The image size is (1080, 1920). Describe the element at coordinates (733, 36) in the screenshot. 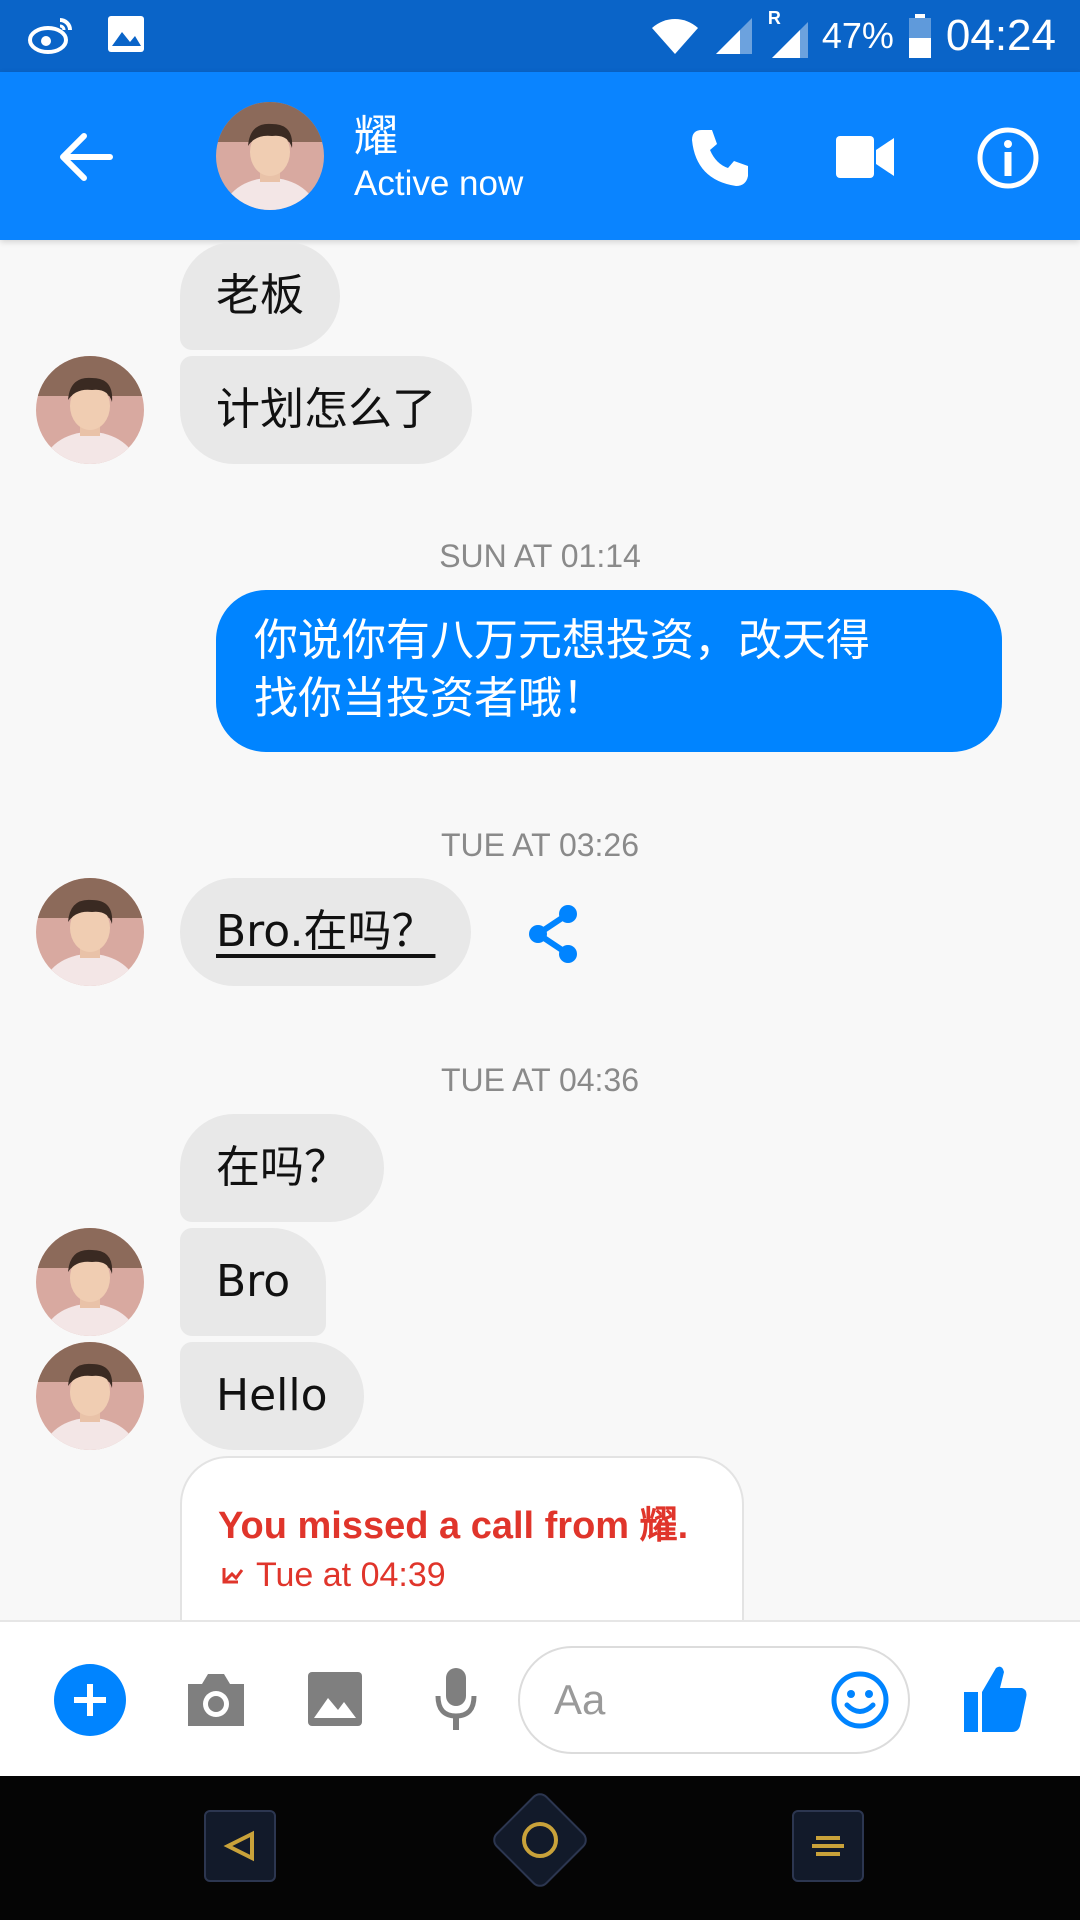

I see `signal-icon` at that location.